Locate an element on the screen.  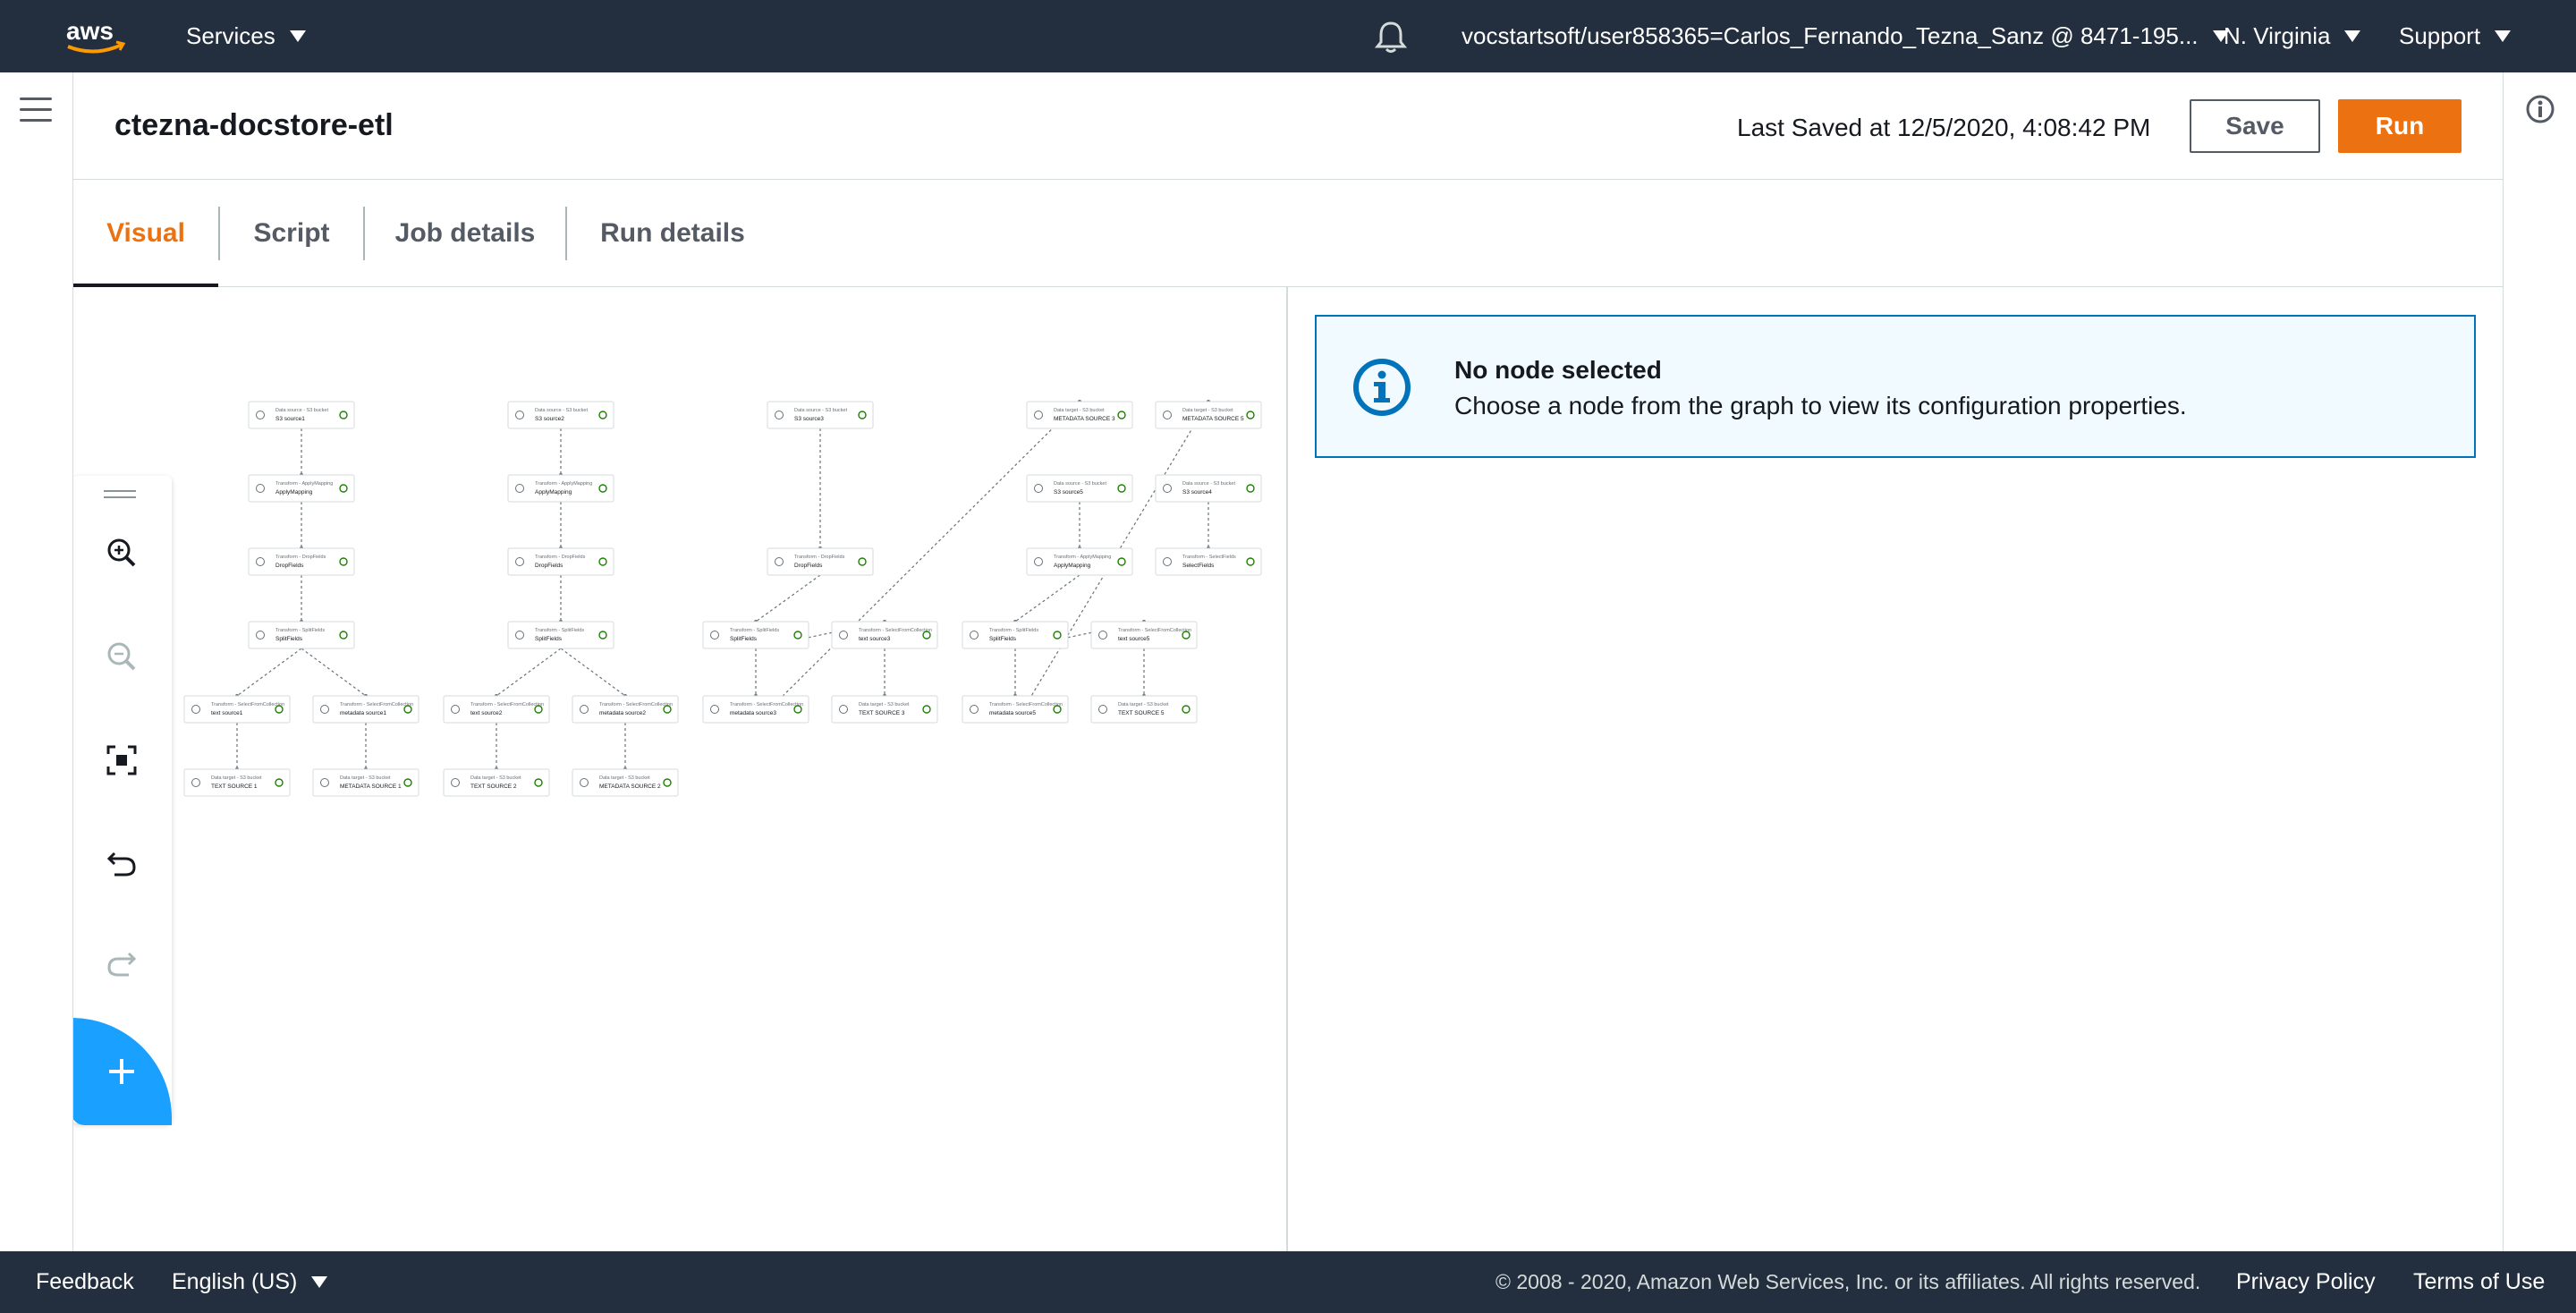
support-label: Support is located at coordinates (2440, 35).